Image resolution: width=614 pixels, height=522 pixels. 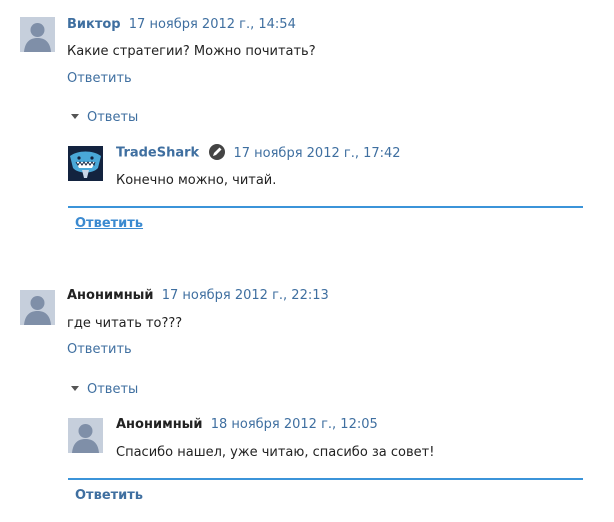 I want to click on reply-author: Анонимный, so click(x=159, y=424).